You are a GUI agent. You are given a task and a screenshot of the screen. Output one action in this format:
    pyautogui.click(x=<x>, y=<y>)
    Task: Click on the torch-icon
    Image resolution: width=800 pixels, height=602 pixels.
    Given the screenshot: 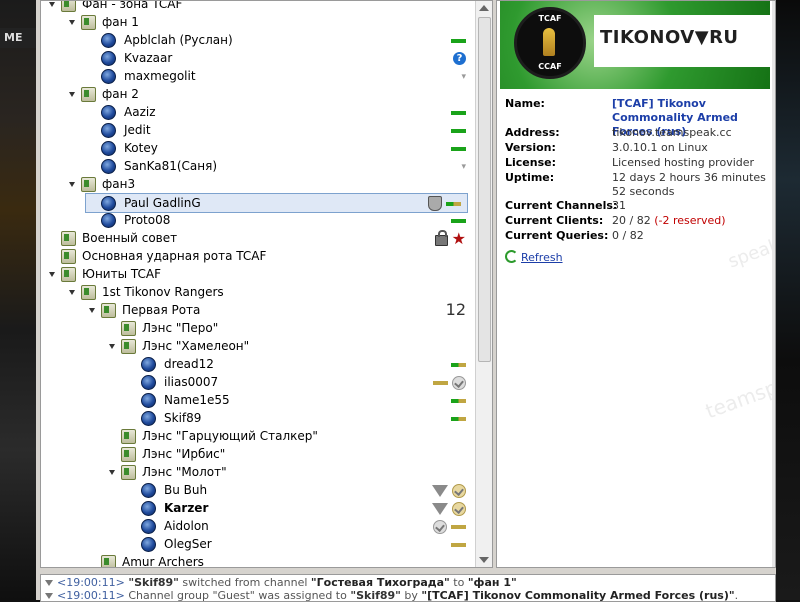 What is the action you would take?
    pyautogui.click(x=549, y=42)
    